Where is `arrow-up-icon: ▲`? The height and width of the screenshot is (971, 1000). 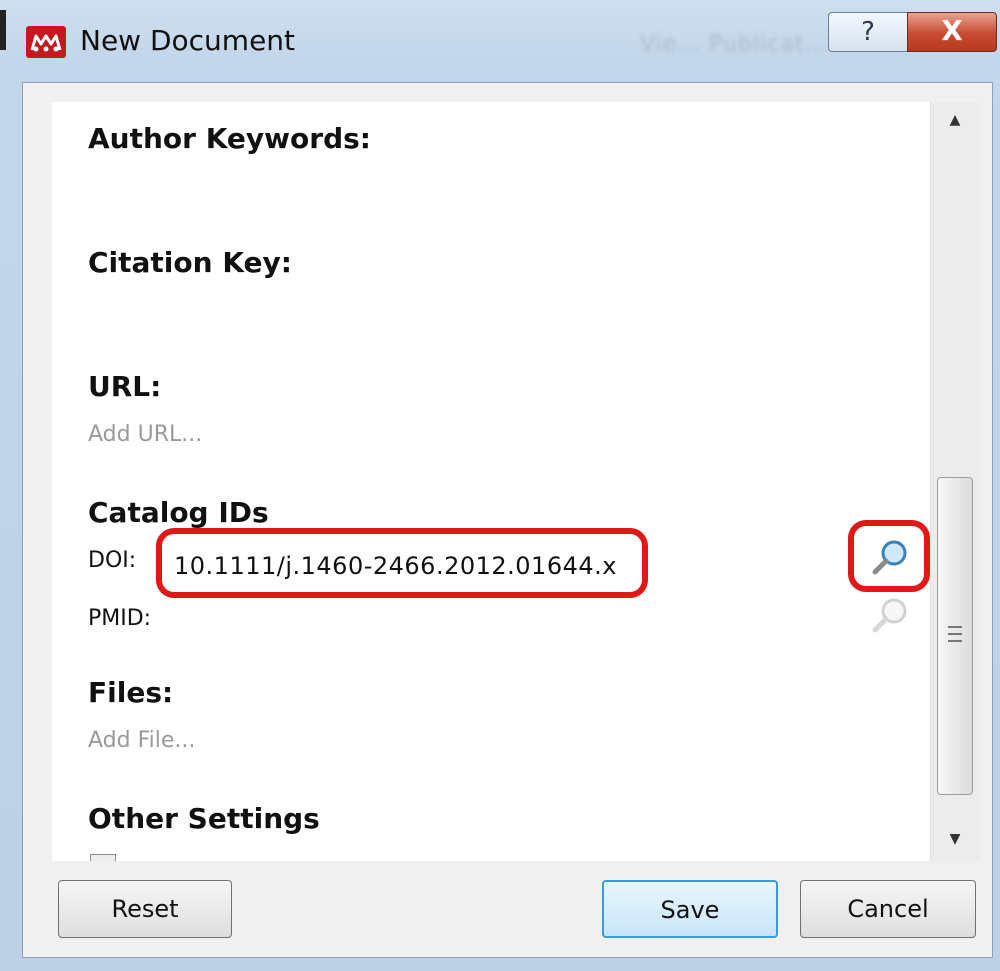 arrow-up-icon: ▲ is located at coordinates (955, 124).